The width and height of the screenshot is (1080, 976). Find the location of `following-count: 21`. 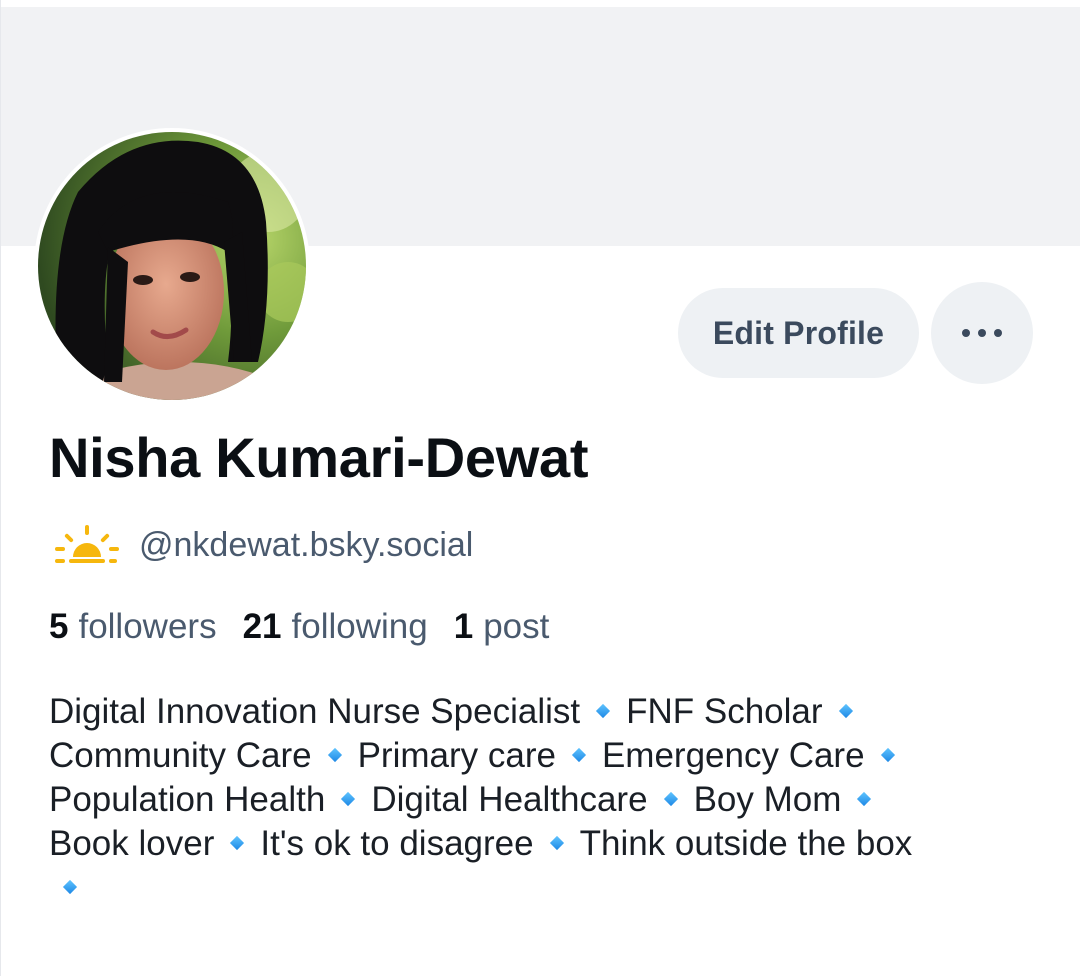

following-count: 21 is located at coordinates (262, 626).